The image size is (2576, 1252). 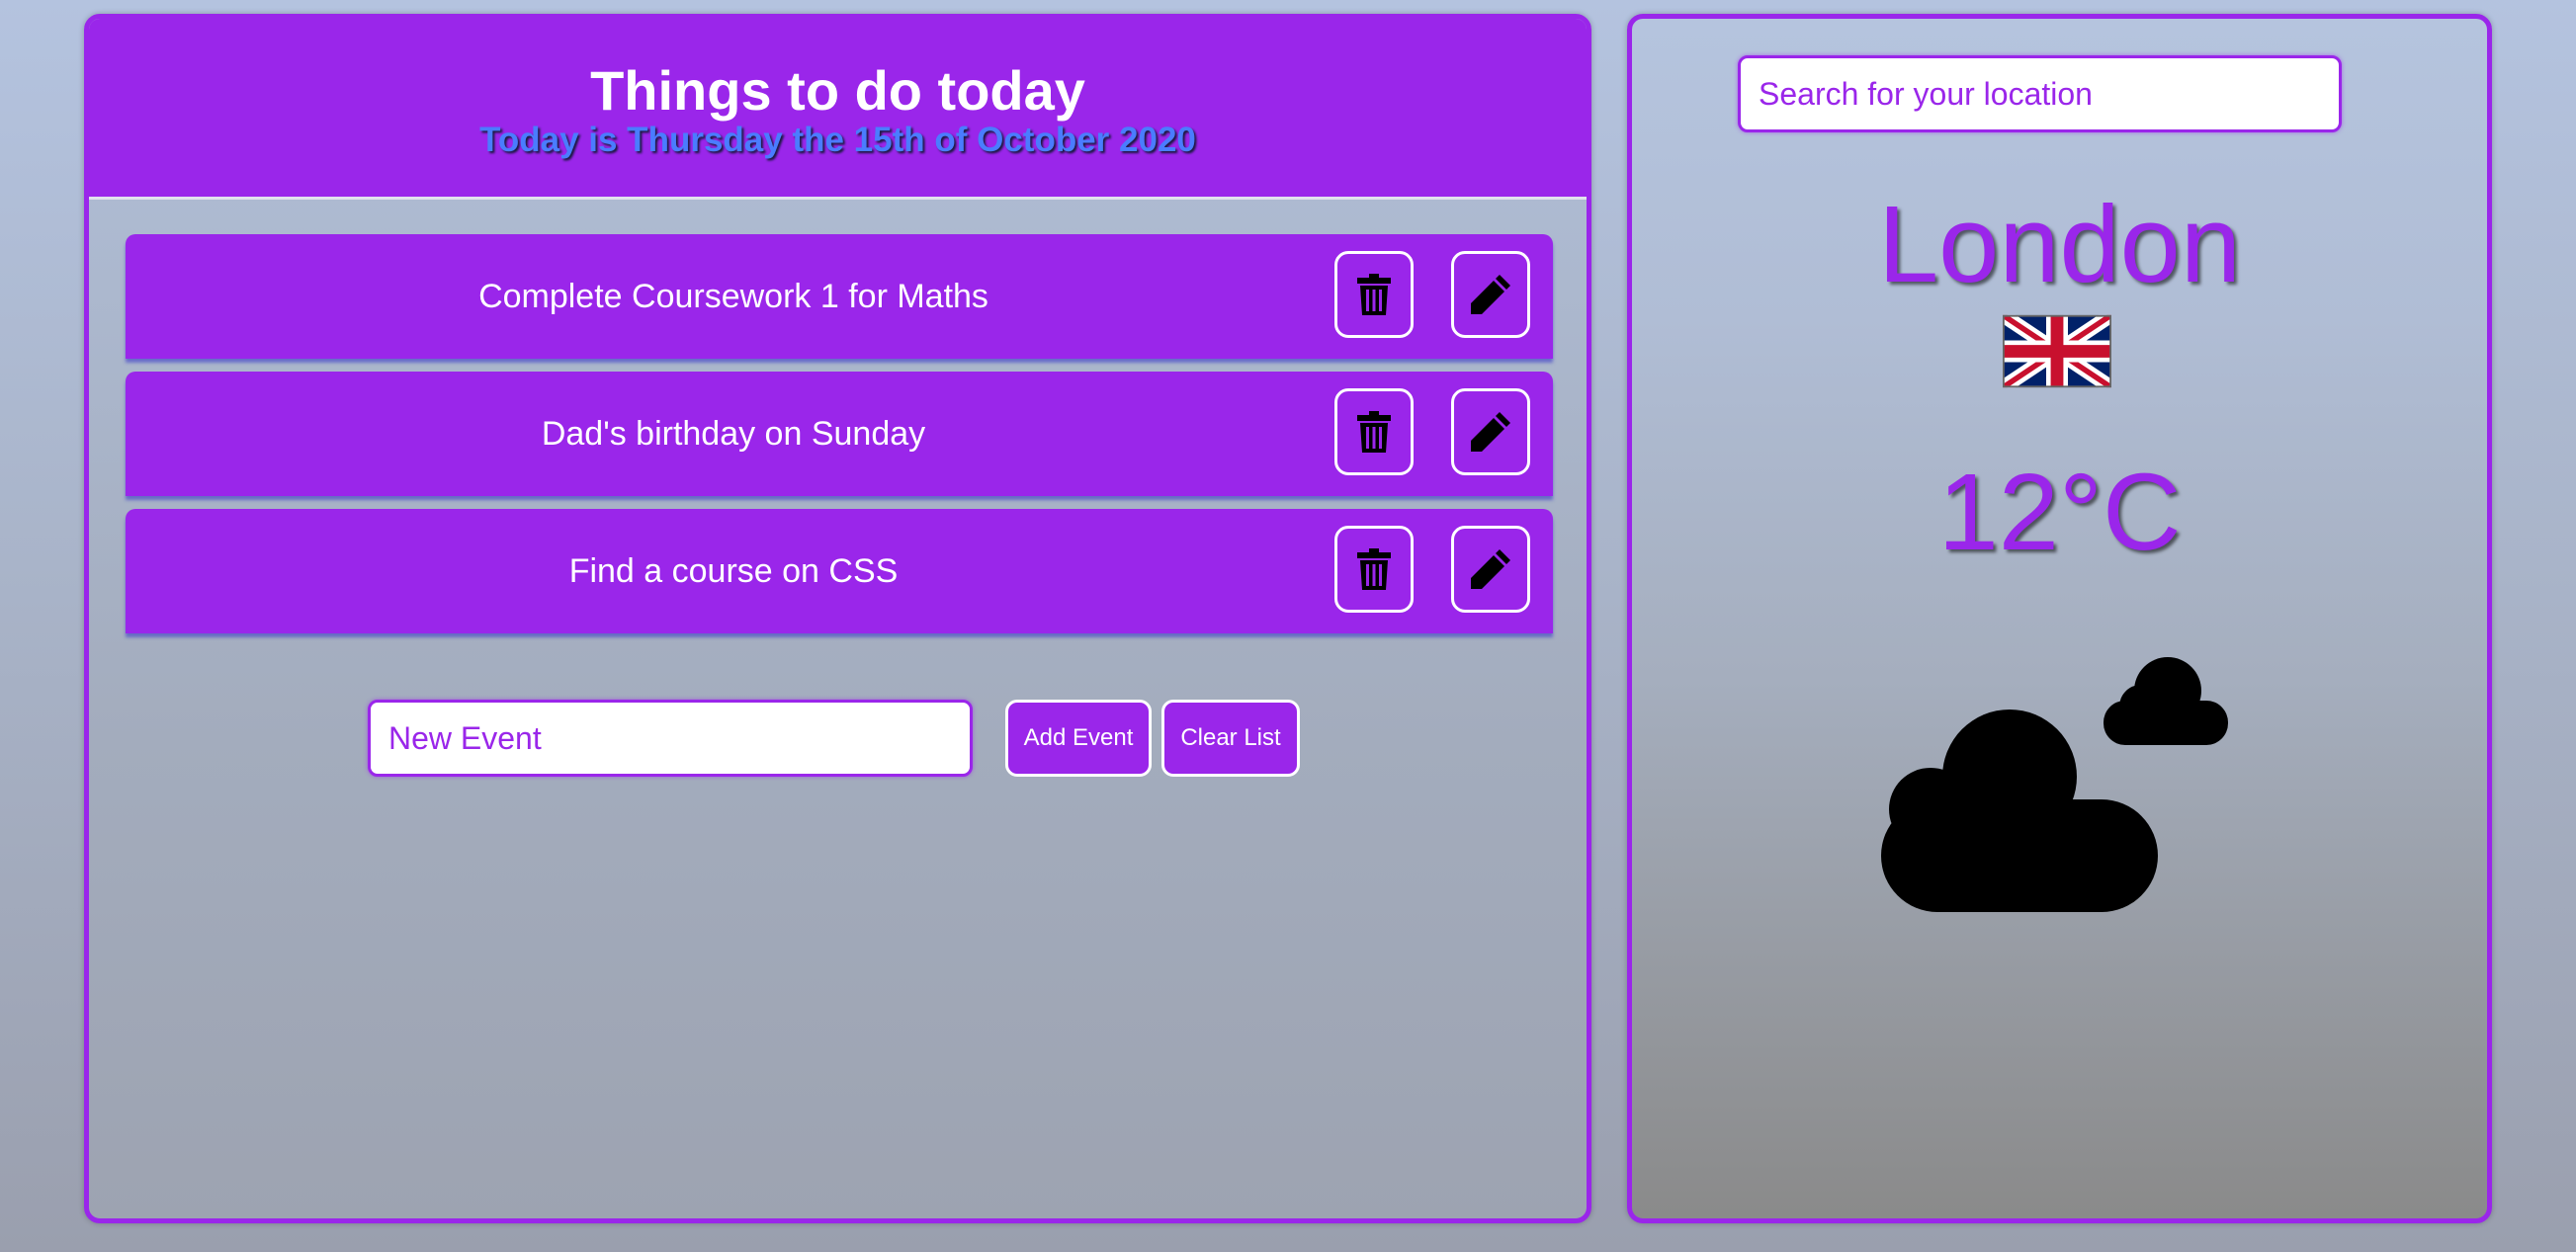 What do you see at coordinates (2040, 93) in the screenshot?
I see `location-search-input: Search for your location` at bounding box center [2040, 93].